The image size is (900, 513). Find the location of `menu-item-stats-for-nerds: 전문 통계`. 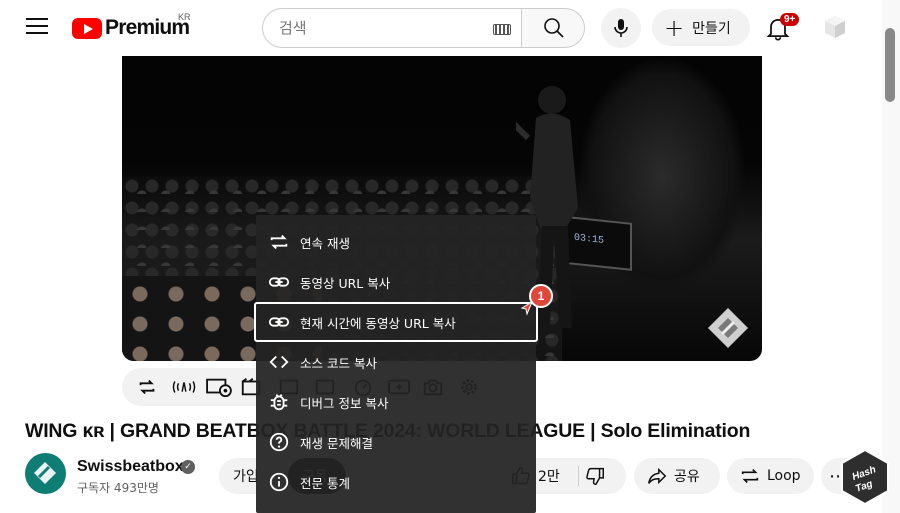

menu-item-stats-for-nerds: 전문 통계 is located at coordinates (396, 482).